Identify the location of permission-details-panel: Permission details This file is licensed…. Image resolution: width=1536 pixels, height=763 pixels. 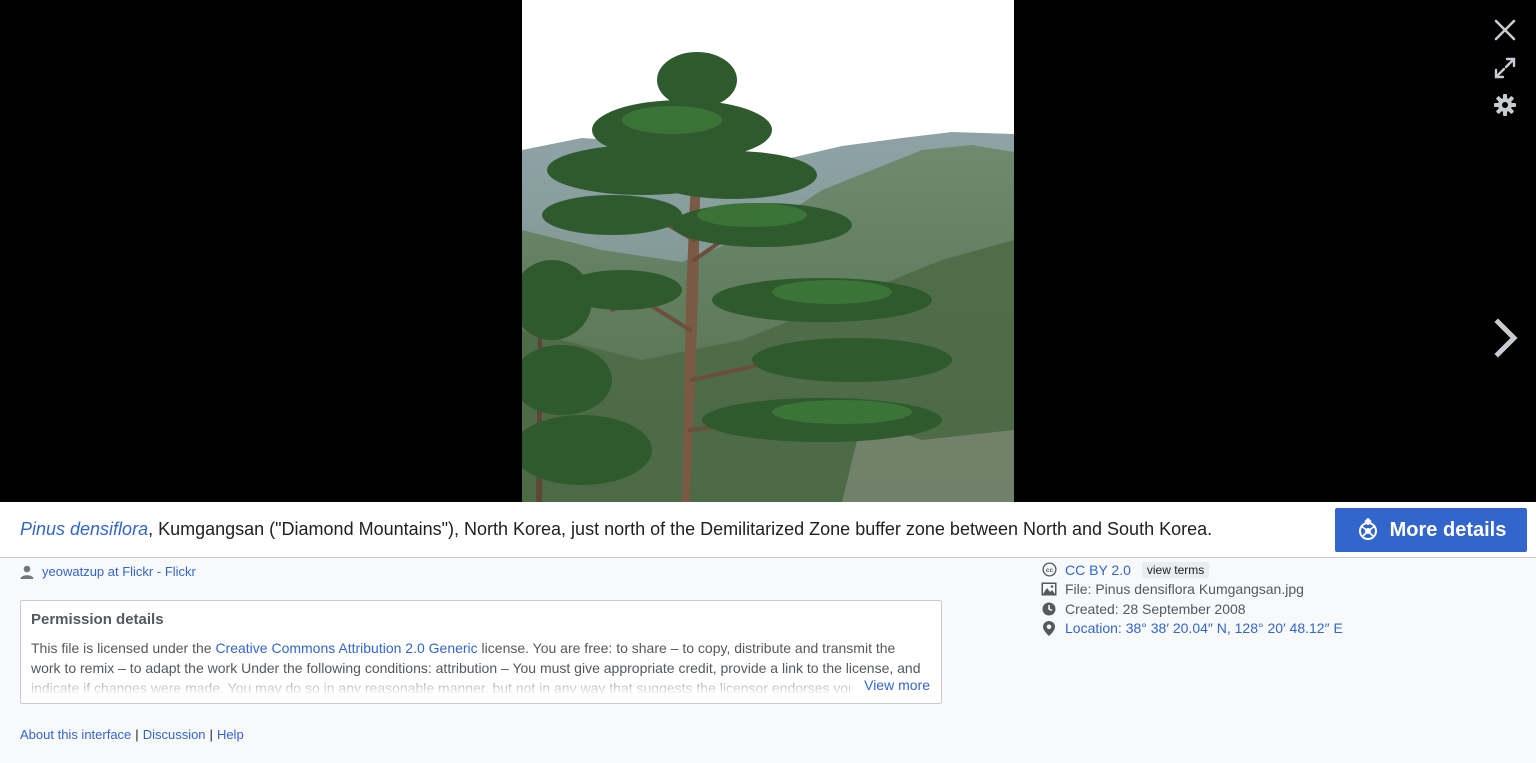
(481, 652).